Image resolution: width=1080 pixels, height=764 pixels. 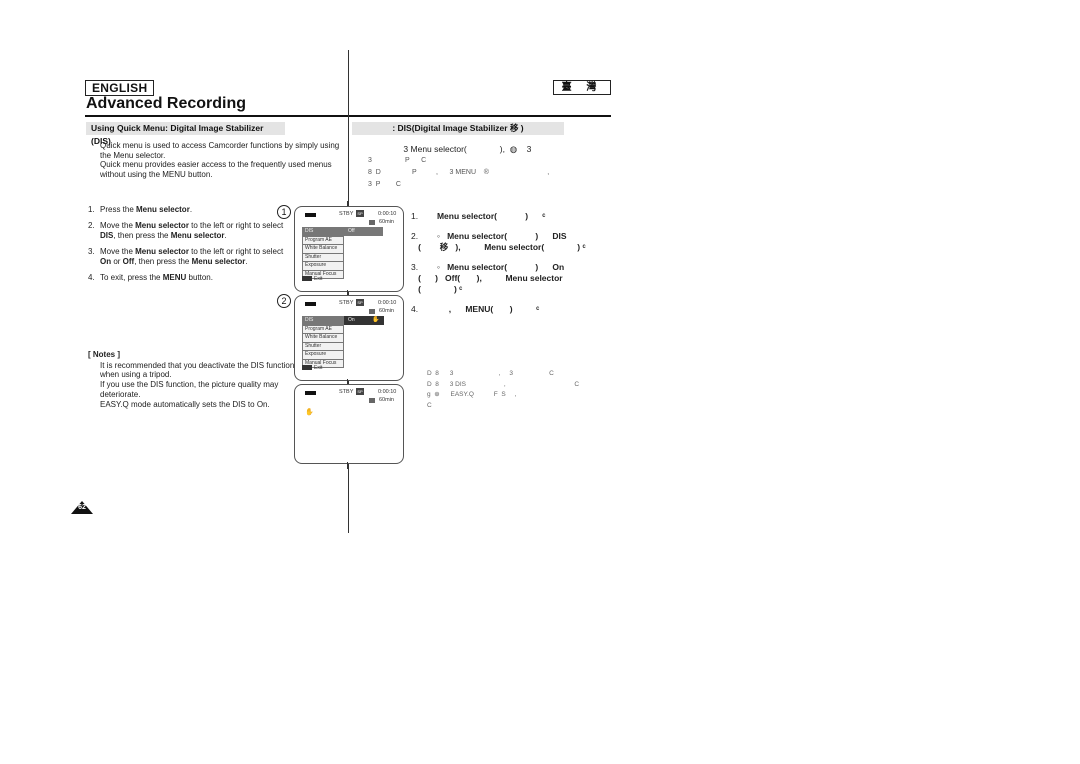 What do you see at coordinates (284, 301) in the screenshot?
I see `step-marker-2: 2` at bounding box center [284, 301].